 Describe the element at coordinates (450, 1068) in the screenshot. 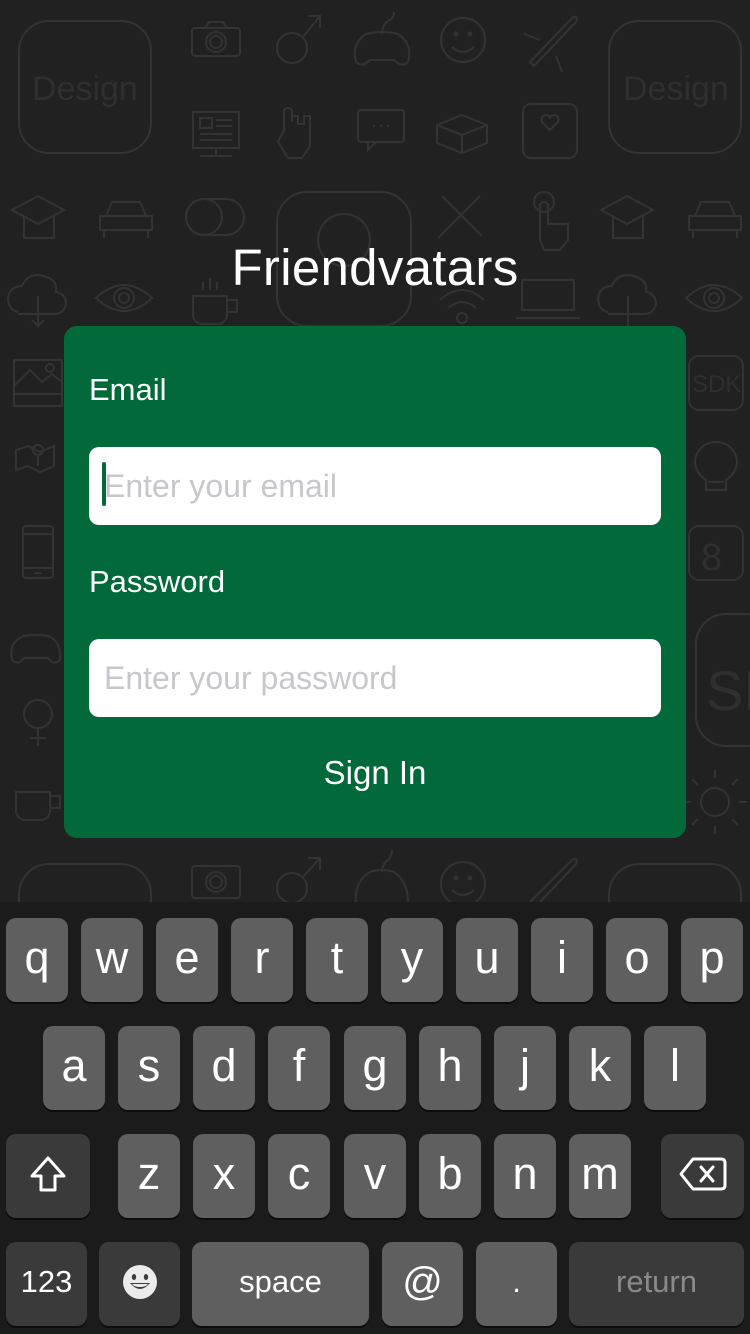

I see `key-h: h` at that location.